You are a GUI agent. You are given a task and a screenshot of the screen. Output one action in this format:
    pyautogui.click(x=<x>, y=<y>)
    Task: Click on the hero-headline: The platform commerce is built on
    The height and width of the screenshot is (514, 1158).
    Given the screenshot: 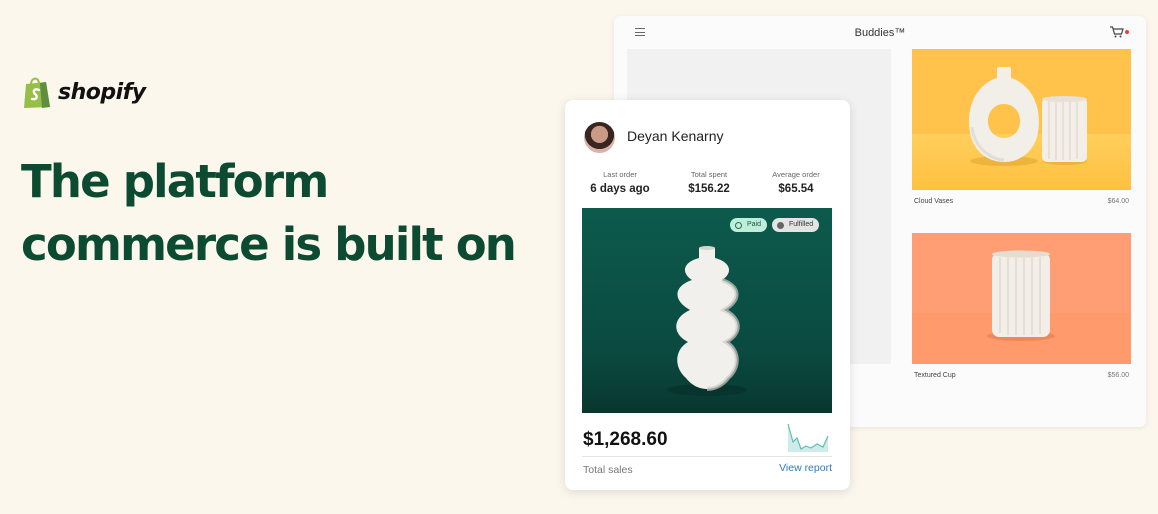 What is the action you would take?
    pyautogui.click(x=281, y=213)
    